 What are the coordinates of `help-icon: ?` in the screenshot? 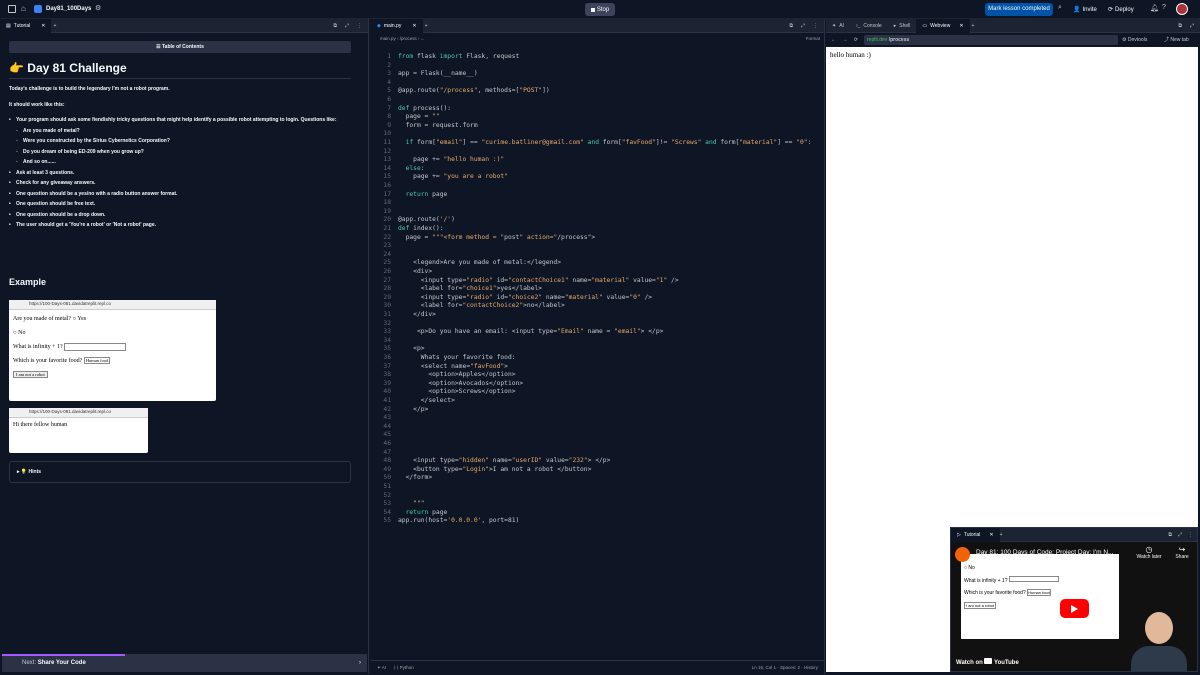 It's located at (1164, 7).